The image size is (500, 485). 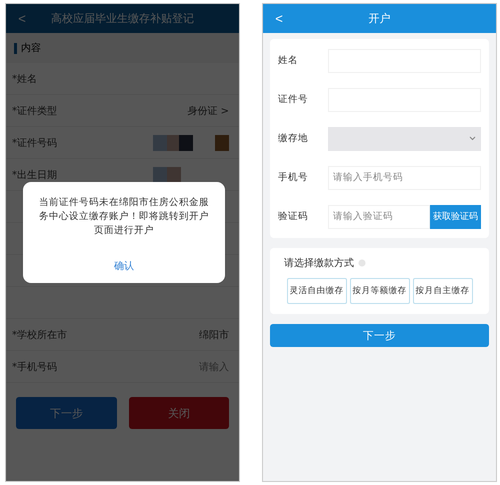 I want to click on confirm-button: 确认, so click(x=124, y=271).